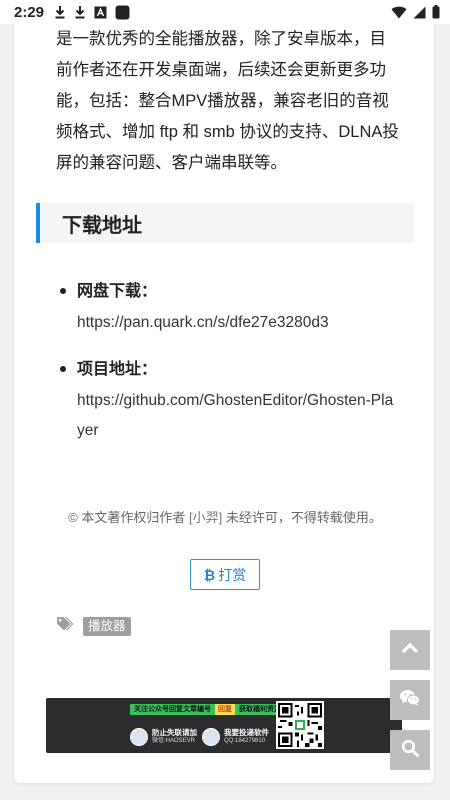  Describe the element at coordinates (122, 12) in the screenshot. I see `square-icon` at that location.